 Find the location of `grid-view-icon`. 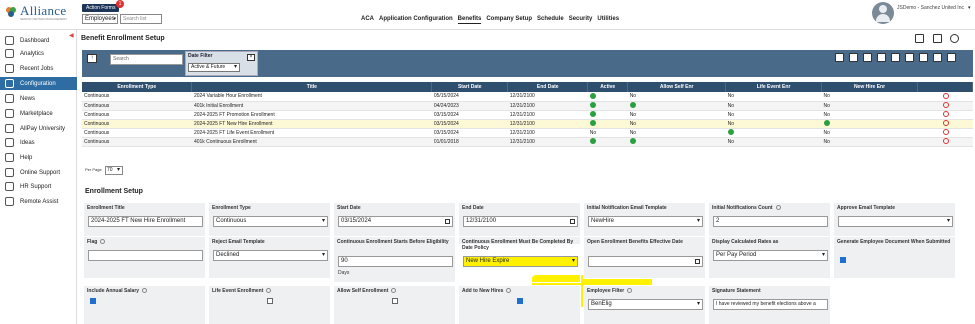

grid-view-icon is located at coordinates (919, 38).